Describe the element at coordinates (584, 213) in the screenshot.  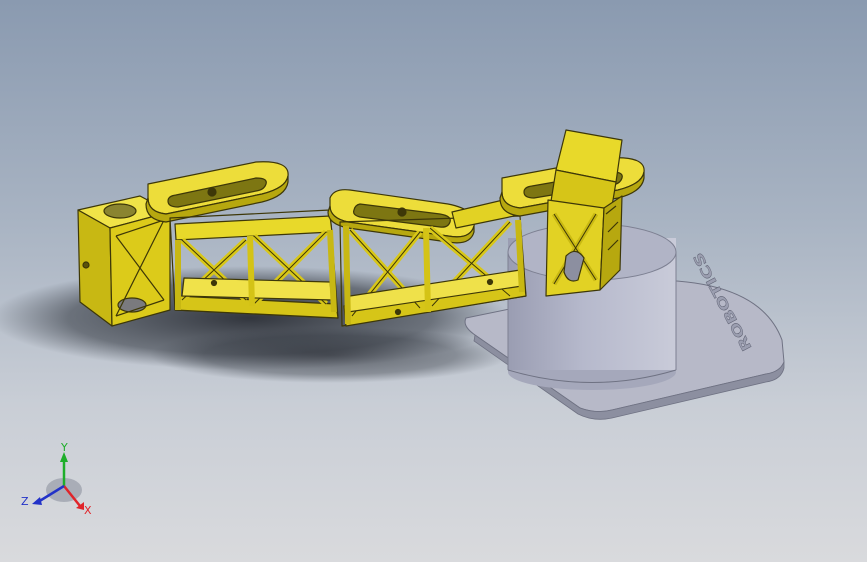
I see `shoulder-bracket` at that location.